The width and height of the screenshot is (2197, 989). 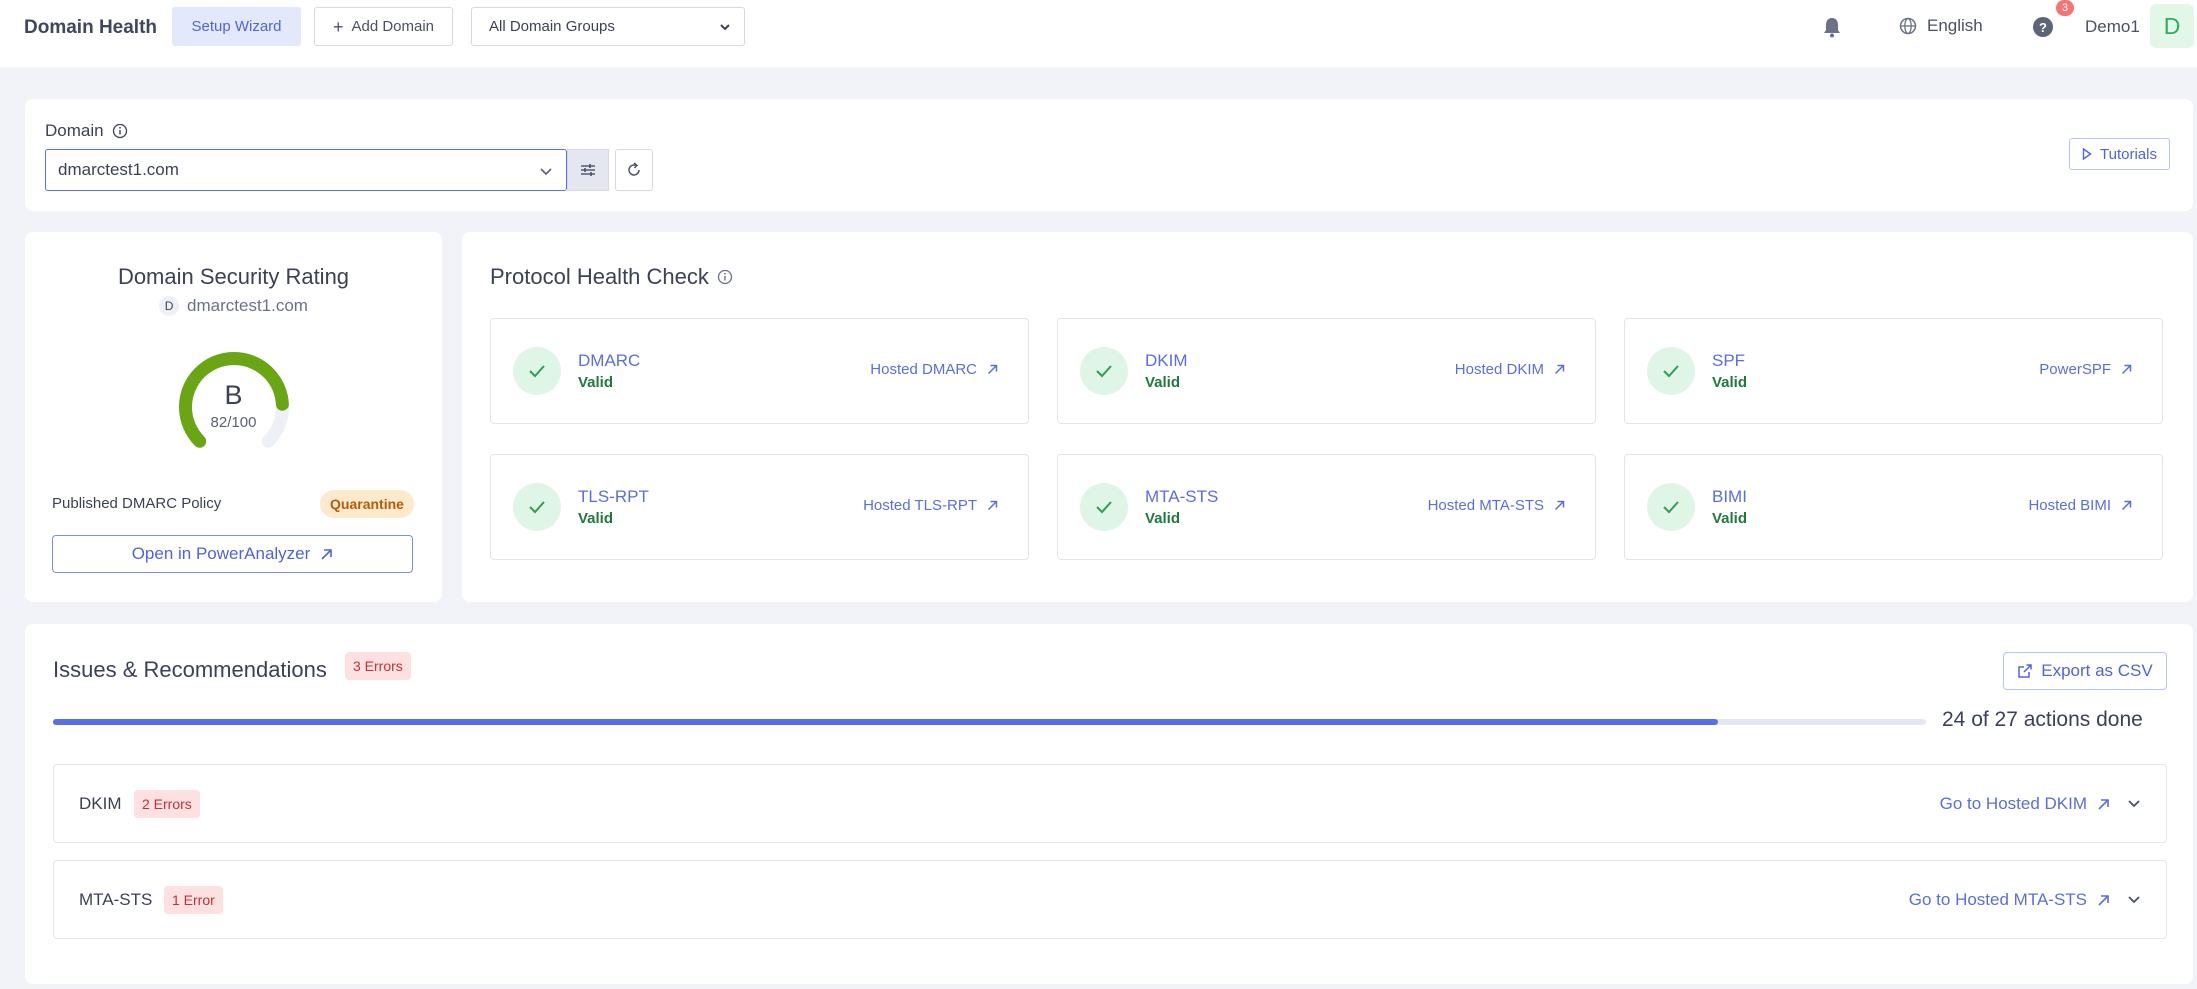 I want to click on export-csv-button: Export as CSV, so click(x=2085, y=671).